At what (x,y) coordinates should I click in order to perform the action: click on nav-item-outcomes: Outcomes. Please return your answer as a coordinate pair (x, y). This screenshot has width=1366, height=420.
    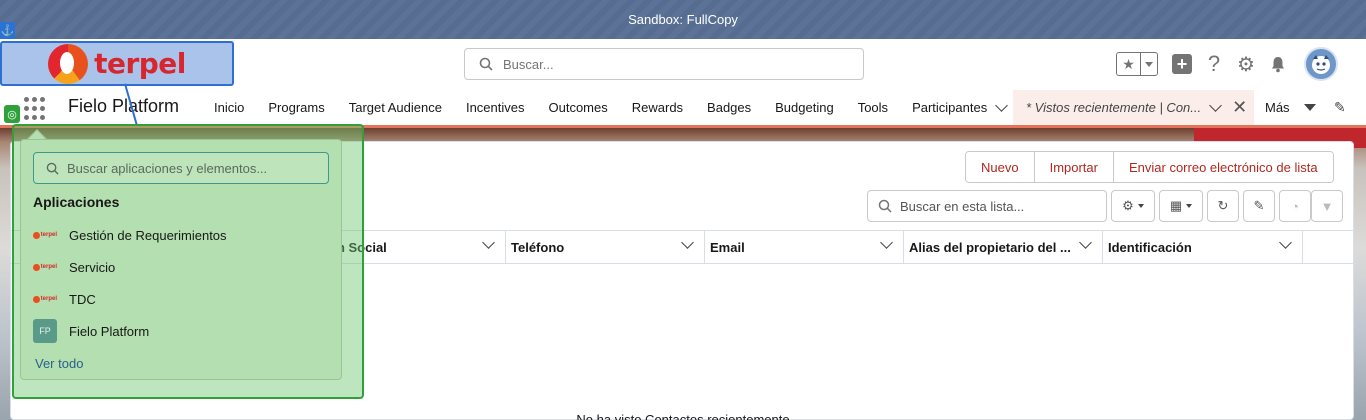
    Looking at the image, I should click on (578, 107).